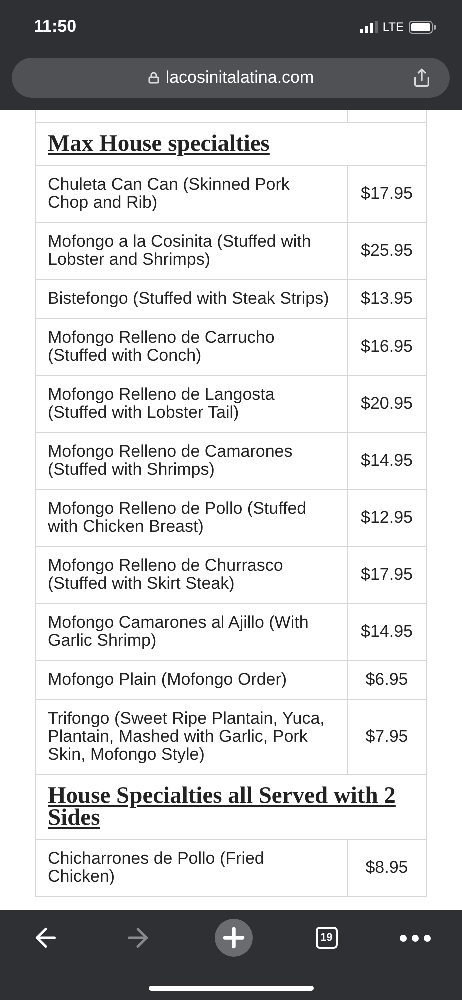 This screenshot has width=462, height=1000. Describe the element at coordinates (387, 346) in the screenshot. I see `price-cell: $16.95` at that location.